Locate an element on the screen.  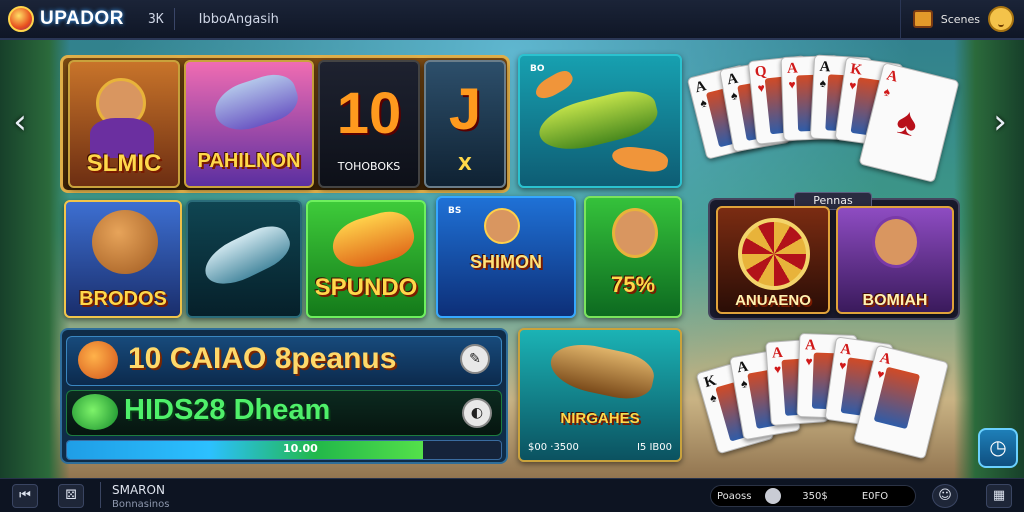
top-bar: UPADOR 3K IbboAngasih Scenes is located at coordinates (512, 20).